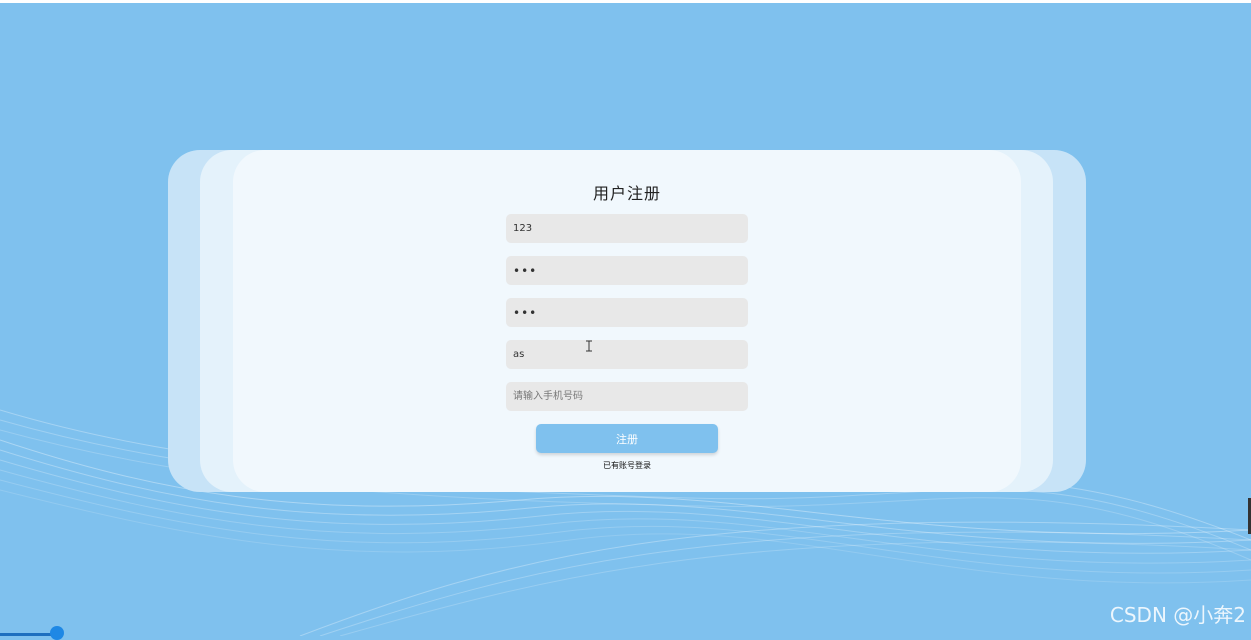 Image resolution: width=1251 pixels, height=640 pixels. Describe the element at coordinates (57, 633) in the screenshot. I see `progress-dot` at that location.